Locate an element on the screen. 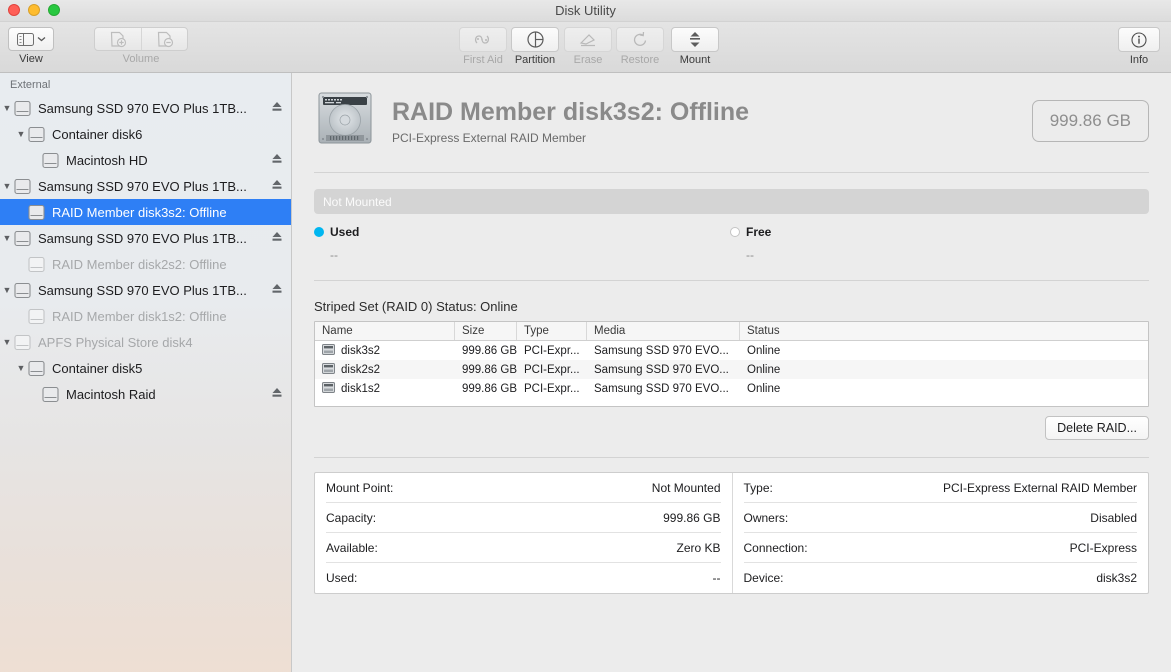 Image resolution: width=1171 pixels, height=672 pixels. cell-name: disk3s2 is located at coordinates (385, 351).